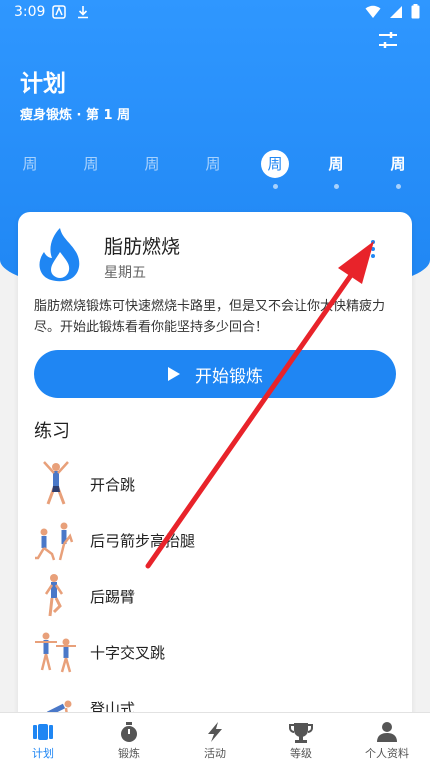 This screenshot has width=430, height=766. Describe the element at coordinates (43, 753) in the screenshot. I see `tab-label: 计划` at that location.